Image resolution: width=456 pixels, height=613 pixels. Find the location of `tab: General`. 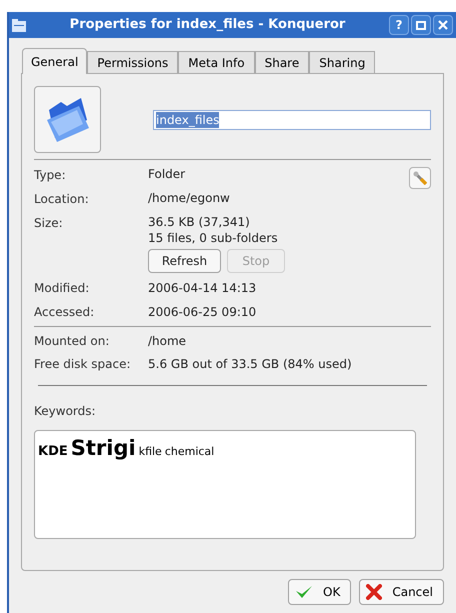

tab: General is located at coordinates (55, 61).